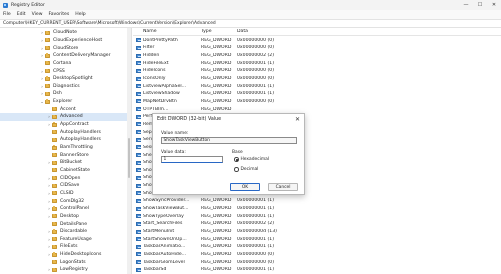  What do you see at coordinates (63, 94) in the screenshot?
I see `tree-item-dsh: › Dsh` at bounding box center [63, 94].